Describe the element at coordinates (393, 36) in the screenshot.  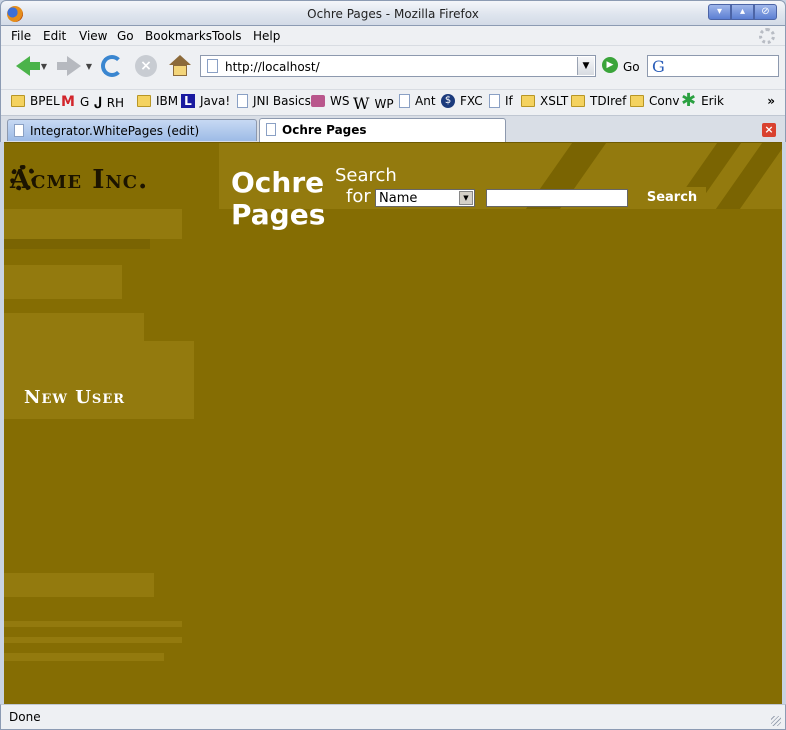
I see `menu-bar: File Edit View Go Bookmarks Tools Help` at that location.